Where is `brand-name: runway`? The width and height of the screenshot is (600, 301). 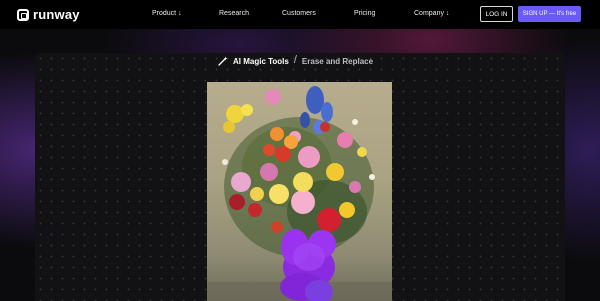
brand-name: runway is located at coordinates (56, 14).